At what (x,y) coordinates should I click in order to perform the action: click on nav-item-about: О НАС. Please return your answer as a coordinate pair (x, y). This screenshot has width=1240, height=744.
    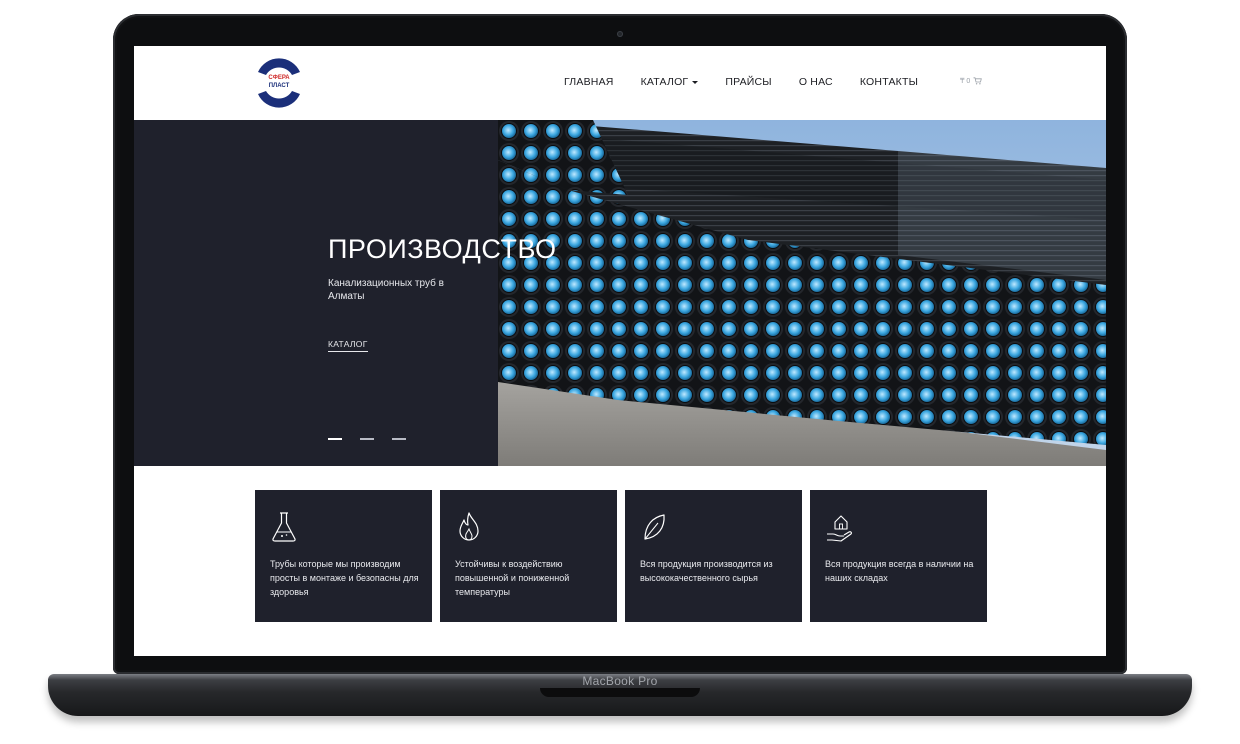
    Looking at the image, I should click on (816, 82).